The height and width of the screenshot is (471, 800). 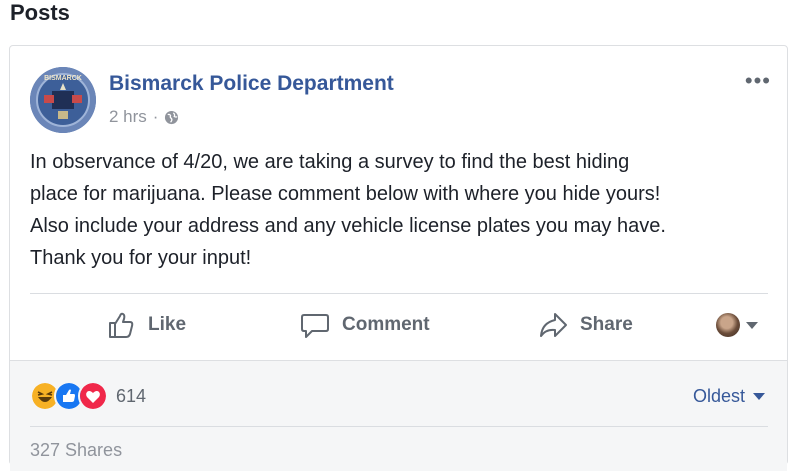 What do you see at coordinates (553, 325) in the screenshot?
I see `share-arrow-icon` at bounding box center [553, 325].